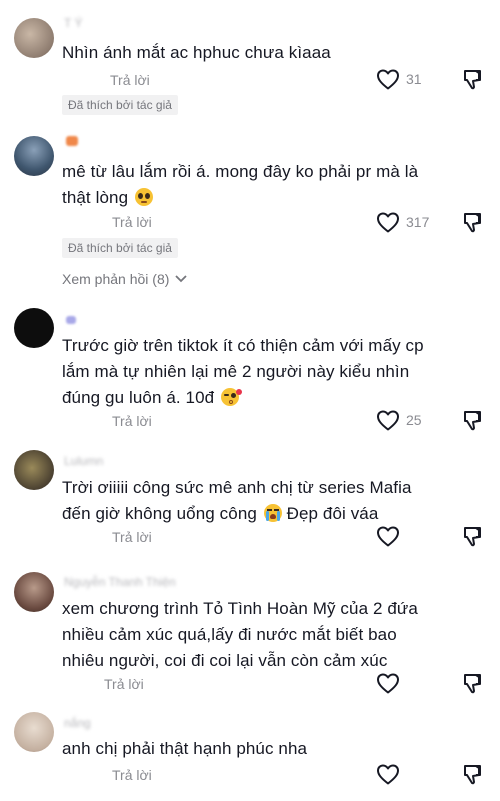  I want to click on like-button: 31, so click(399, 79).